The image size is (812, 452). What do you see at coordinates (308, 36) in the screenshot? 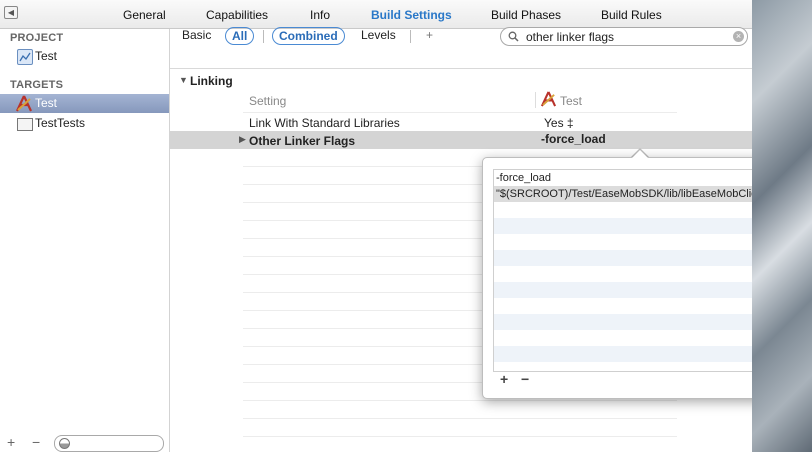
I see `combined-filter-button: Combined` at bounding box center [308, 36].